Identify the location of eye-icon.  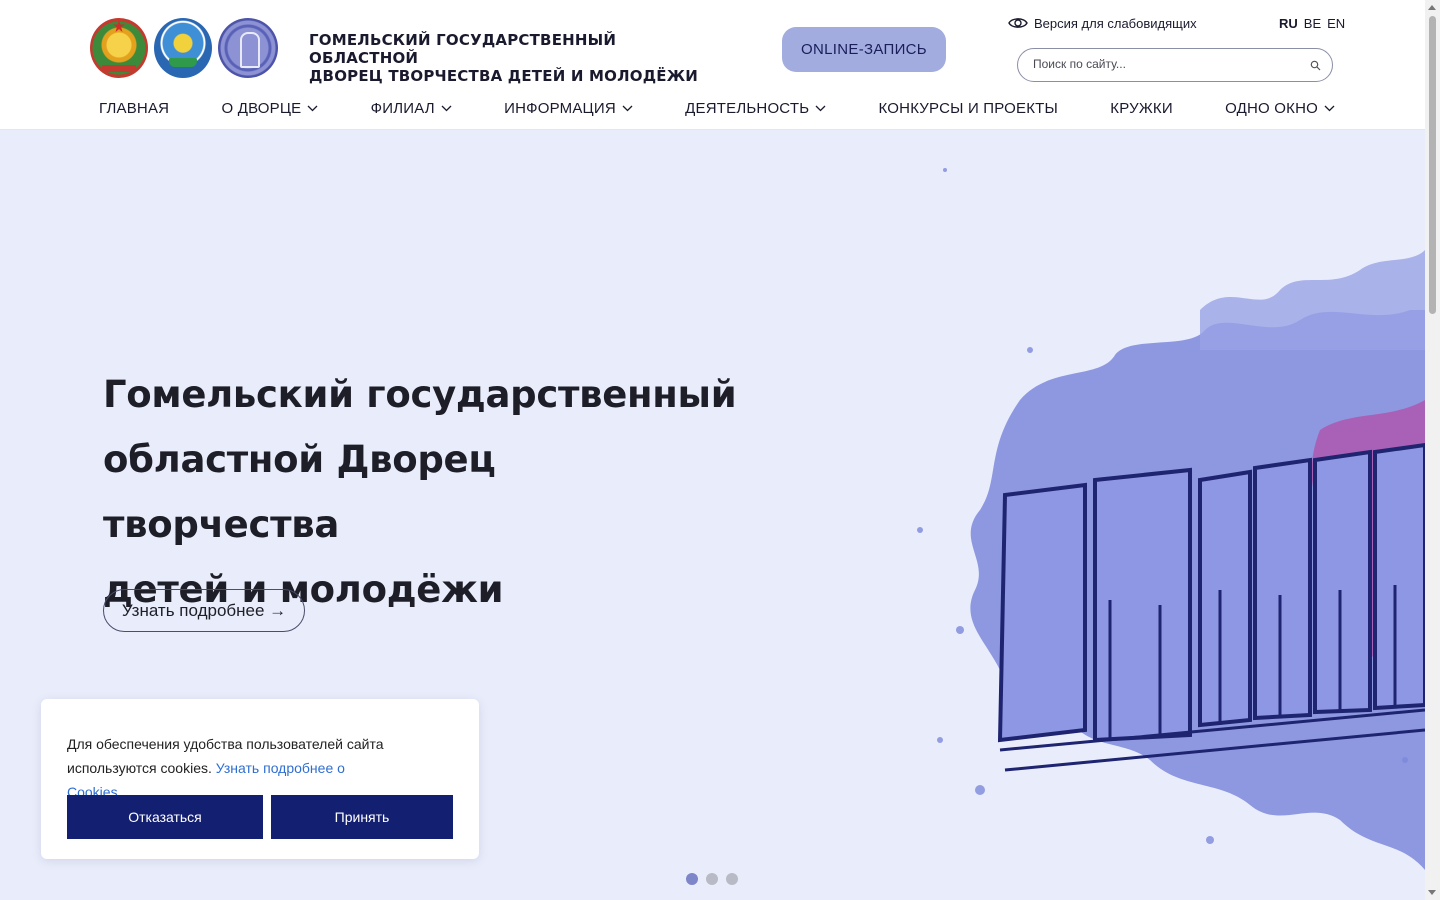
(1018, 23).